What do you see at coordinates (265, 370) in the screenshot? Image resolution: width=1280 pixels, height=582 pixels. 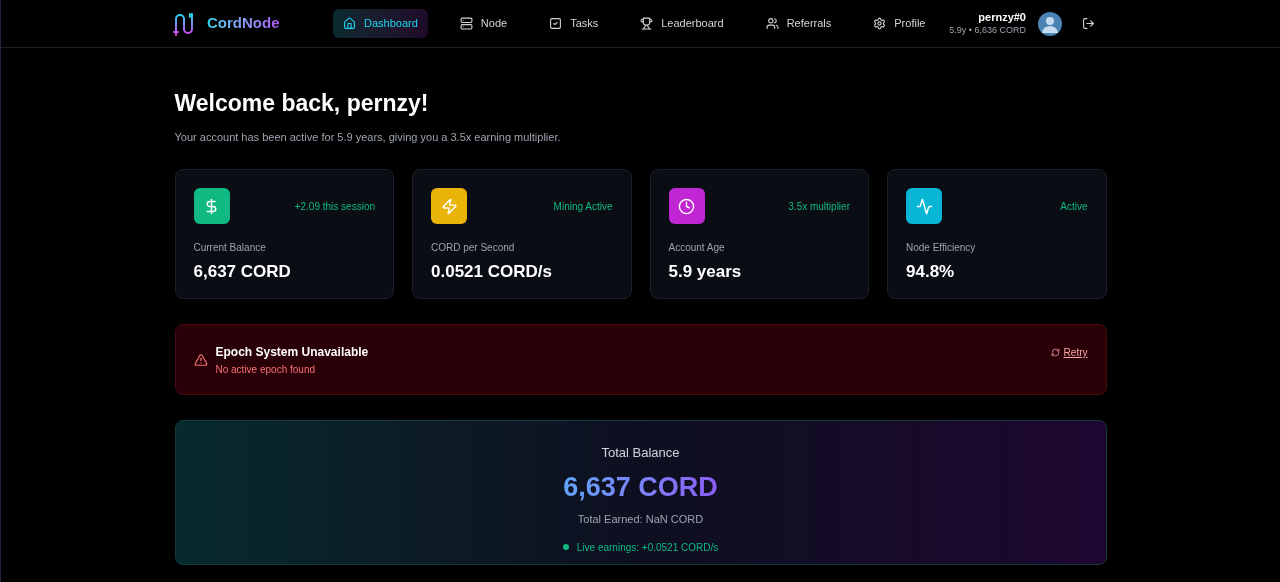 I see `error-message: No active epoch found` at bounding box center [265, 370].